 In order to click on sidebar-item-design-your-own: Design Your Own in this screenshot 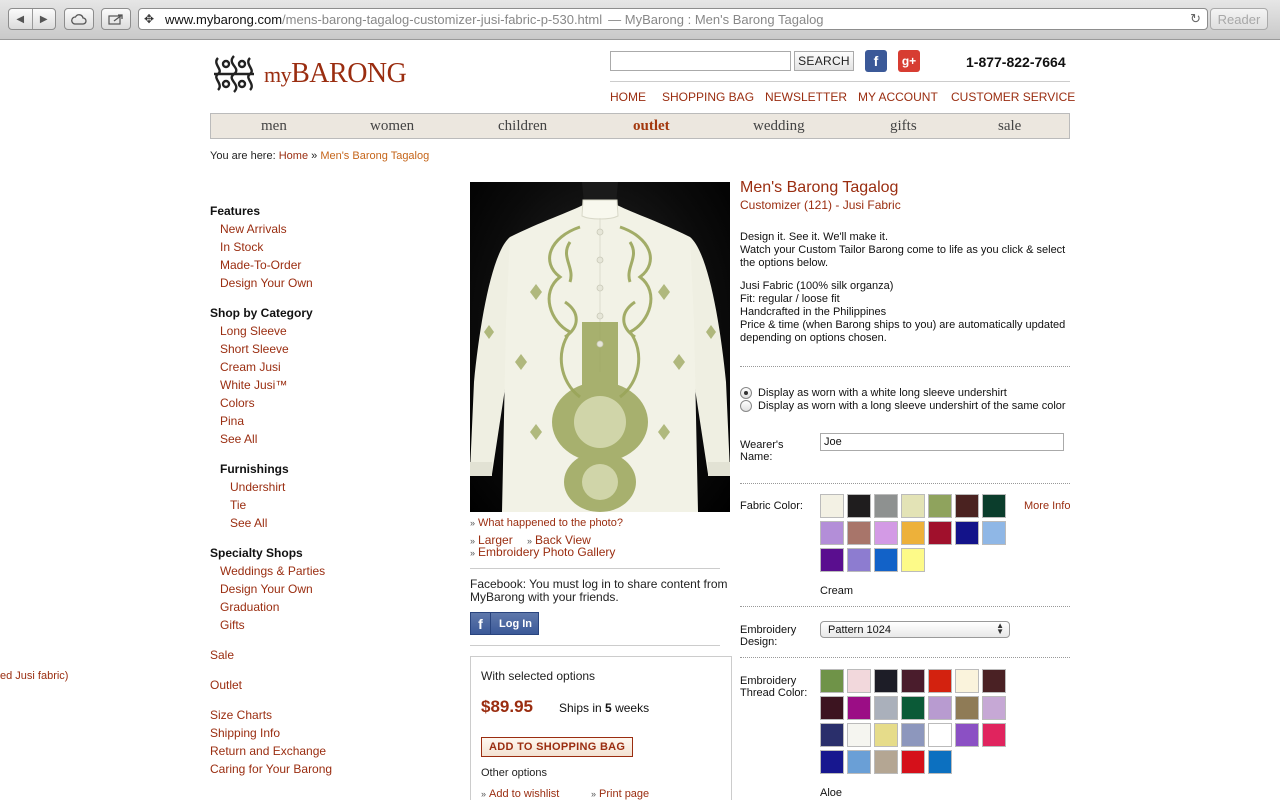, I will do `click(266, 283)`.